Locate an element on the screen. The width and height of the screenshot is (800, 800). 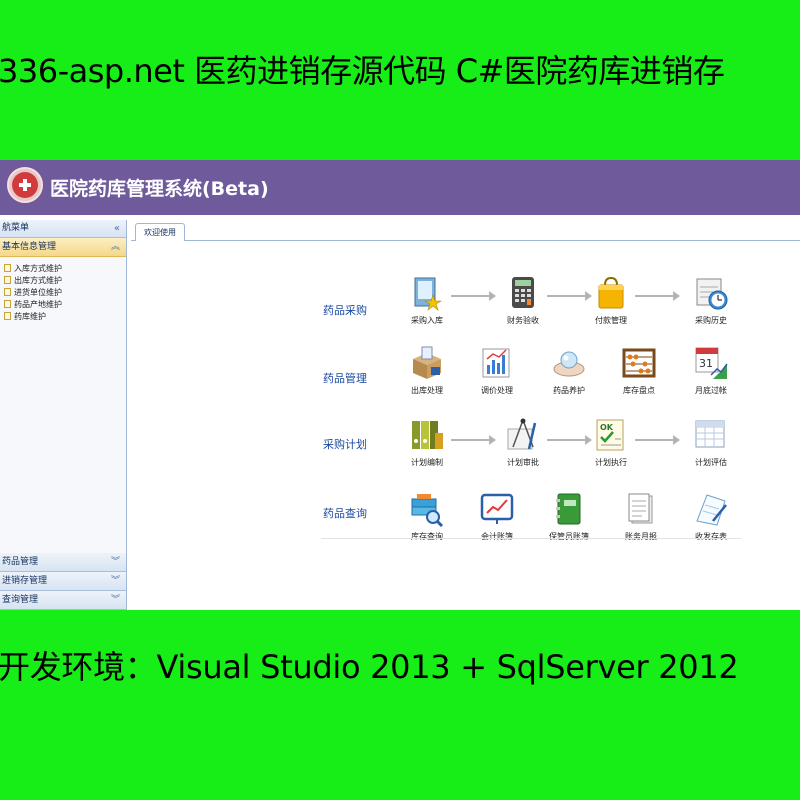
database-search-icon is located at coordinates (427, 509).